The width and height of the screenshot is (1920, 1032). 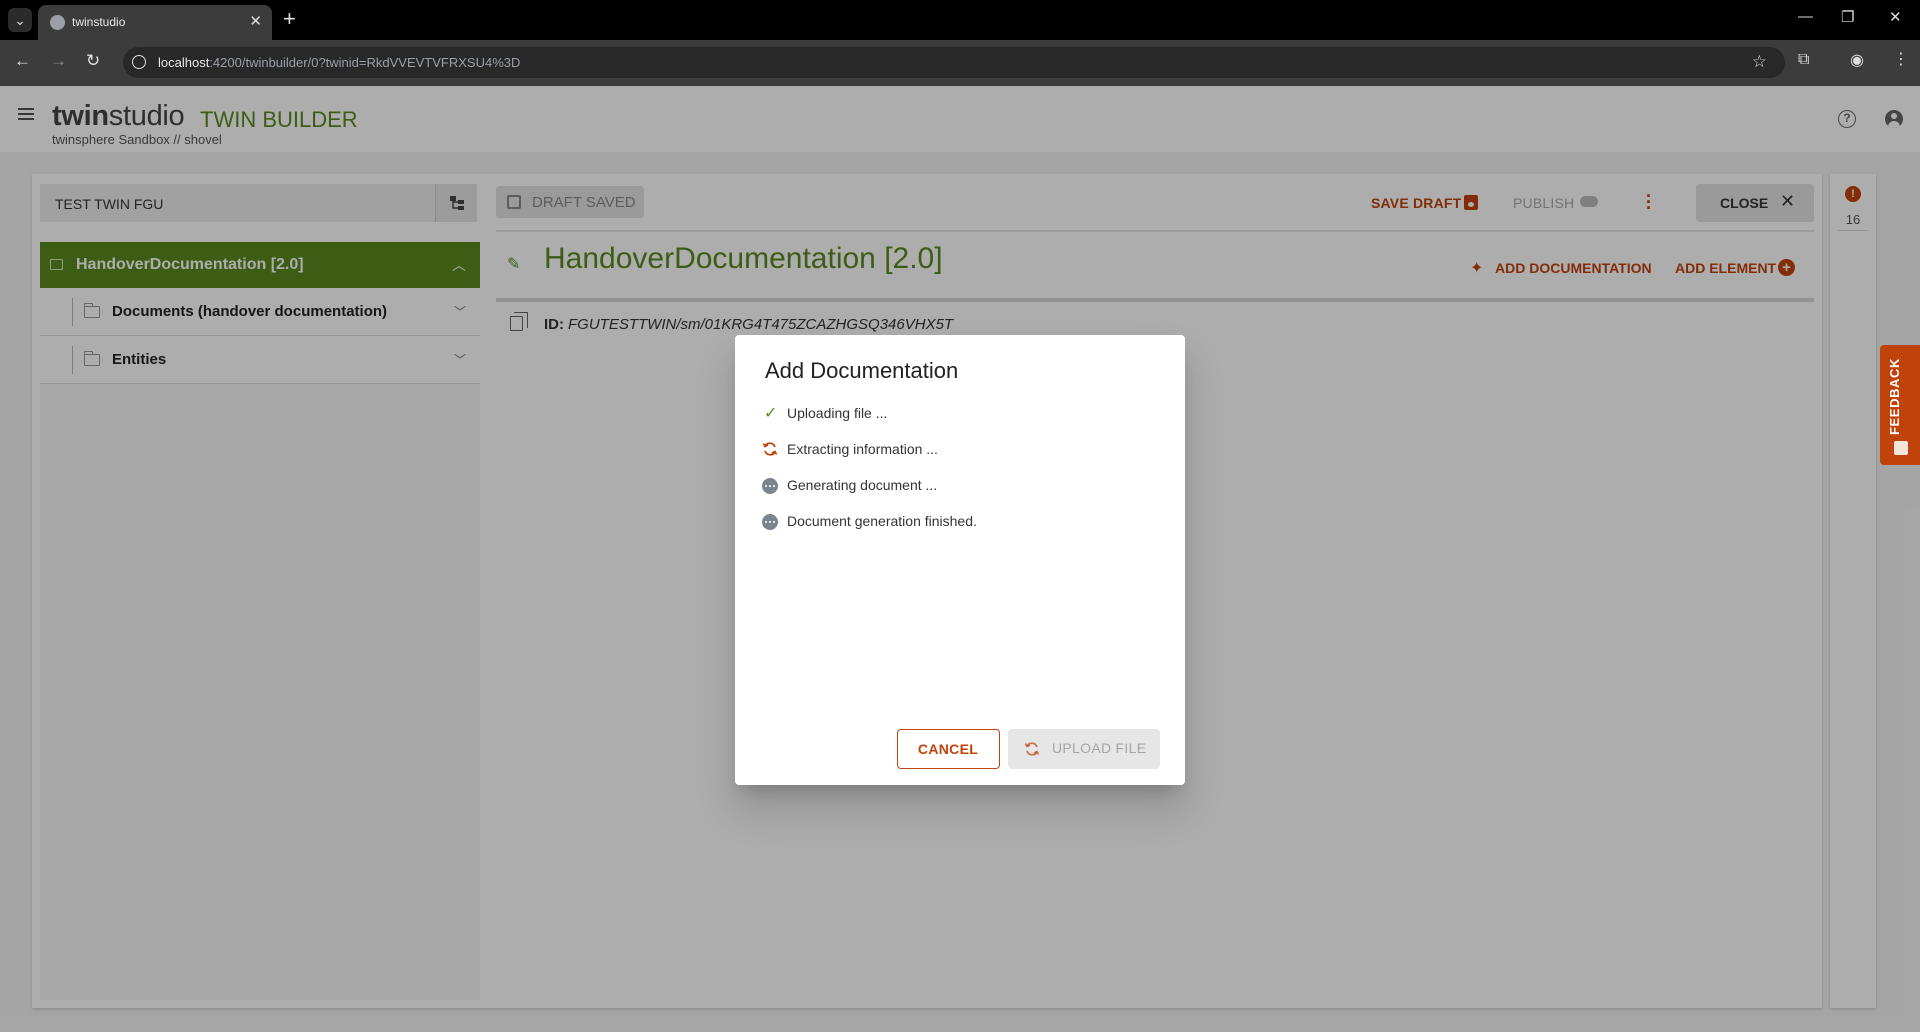 I want to click on cancel-button: CANCEL, so click(x=948, y=749).